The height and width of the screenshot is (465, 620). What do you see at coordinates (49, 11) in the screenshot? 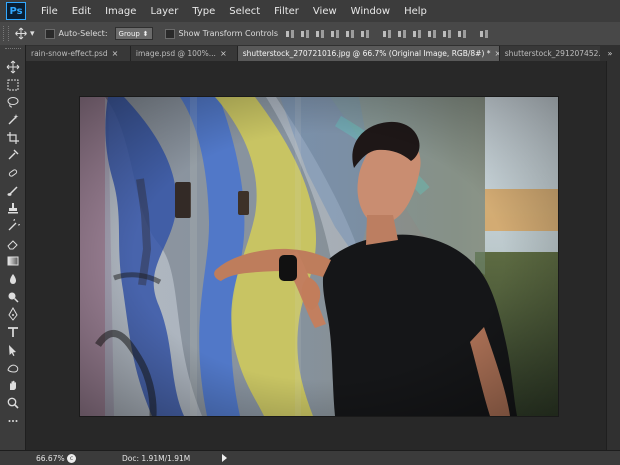
I see `menu-file: File` at bounding box center [49, 11].